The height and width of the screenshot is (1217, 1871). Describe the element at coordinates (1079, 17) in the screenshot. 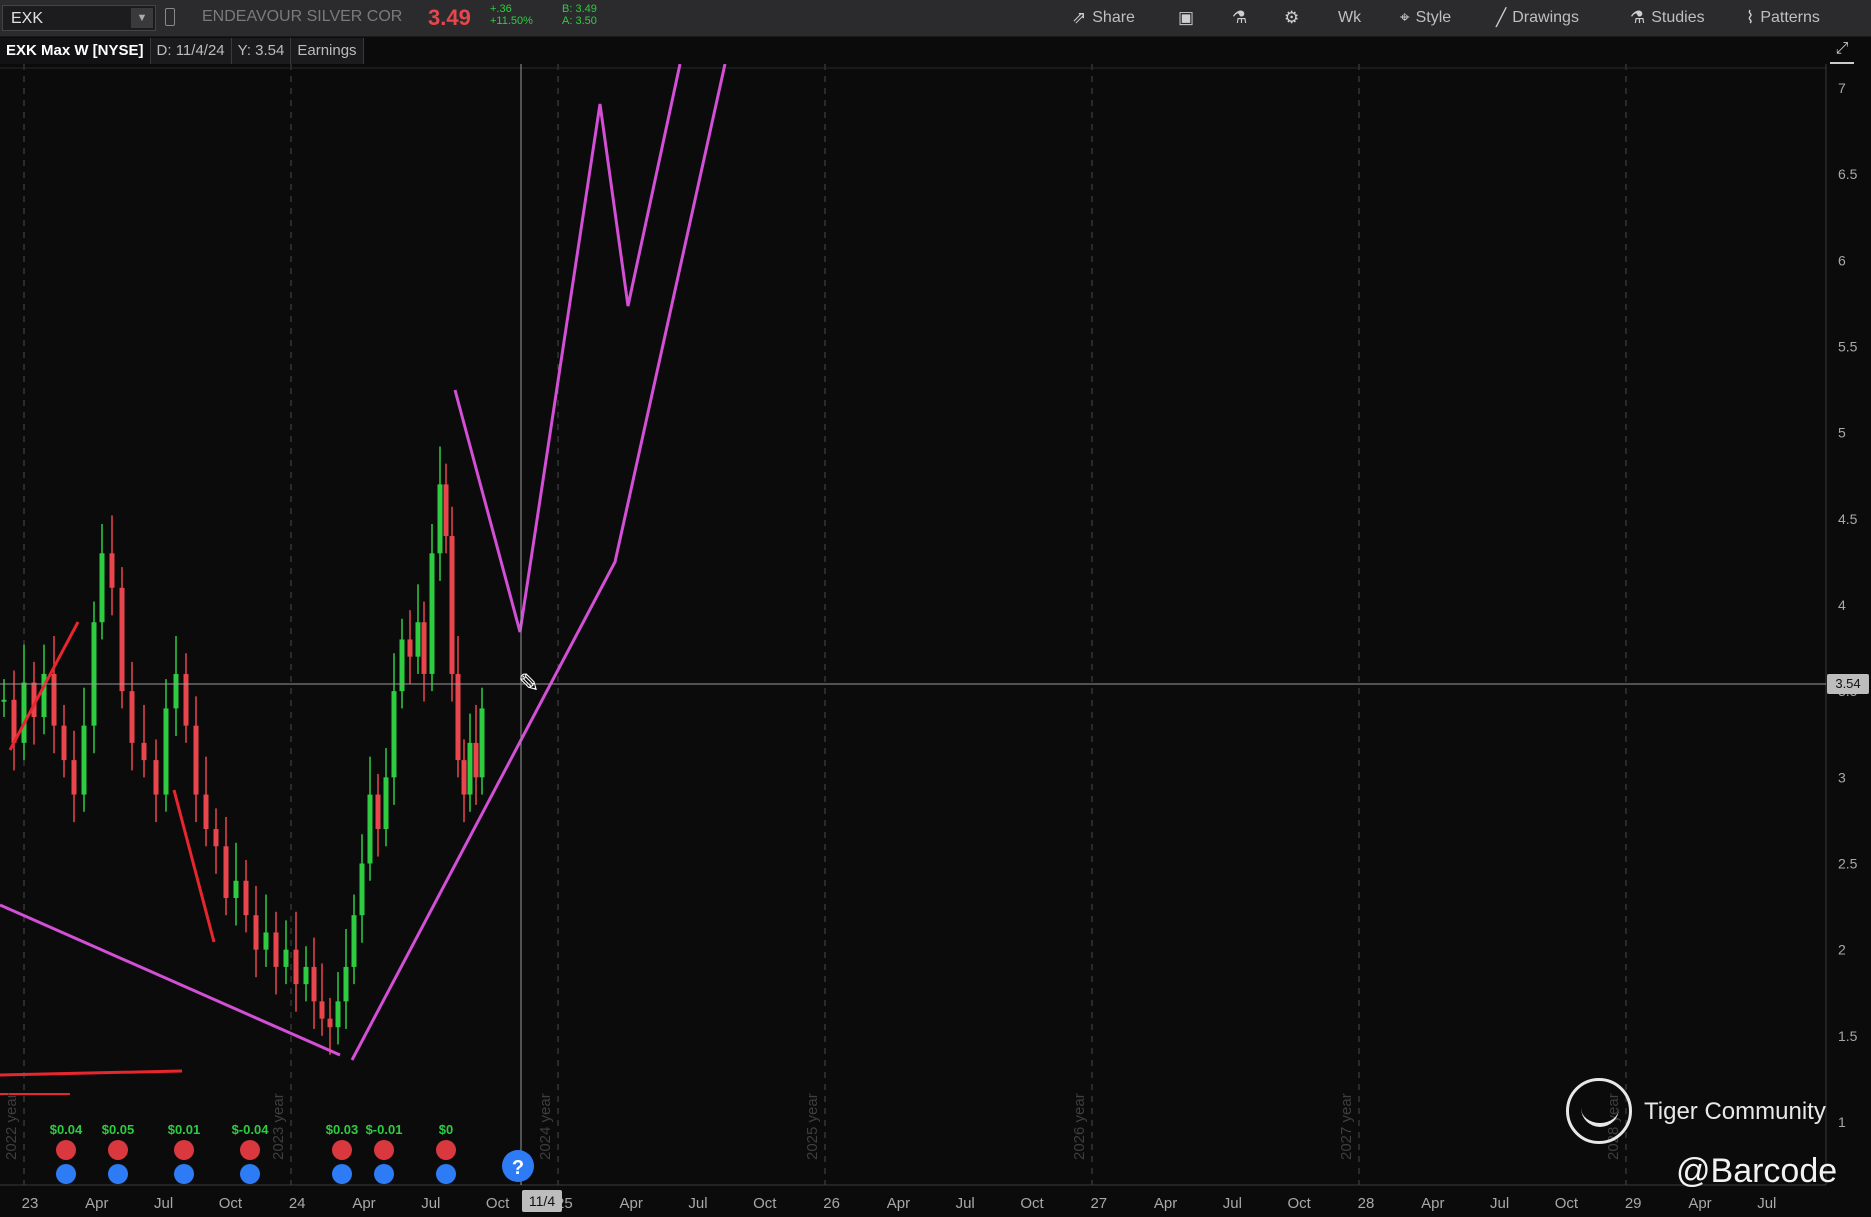

I see `share-icon: ⇗` at that location.